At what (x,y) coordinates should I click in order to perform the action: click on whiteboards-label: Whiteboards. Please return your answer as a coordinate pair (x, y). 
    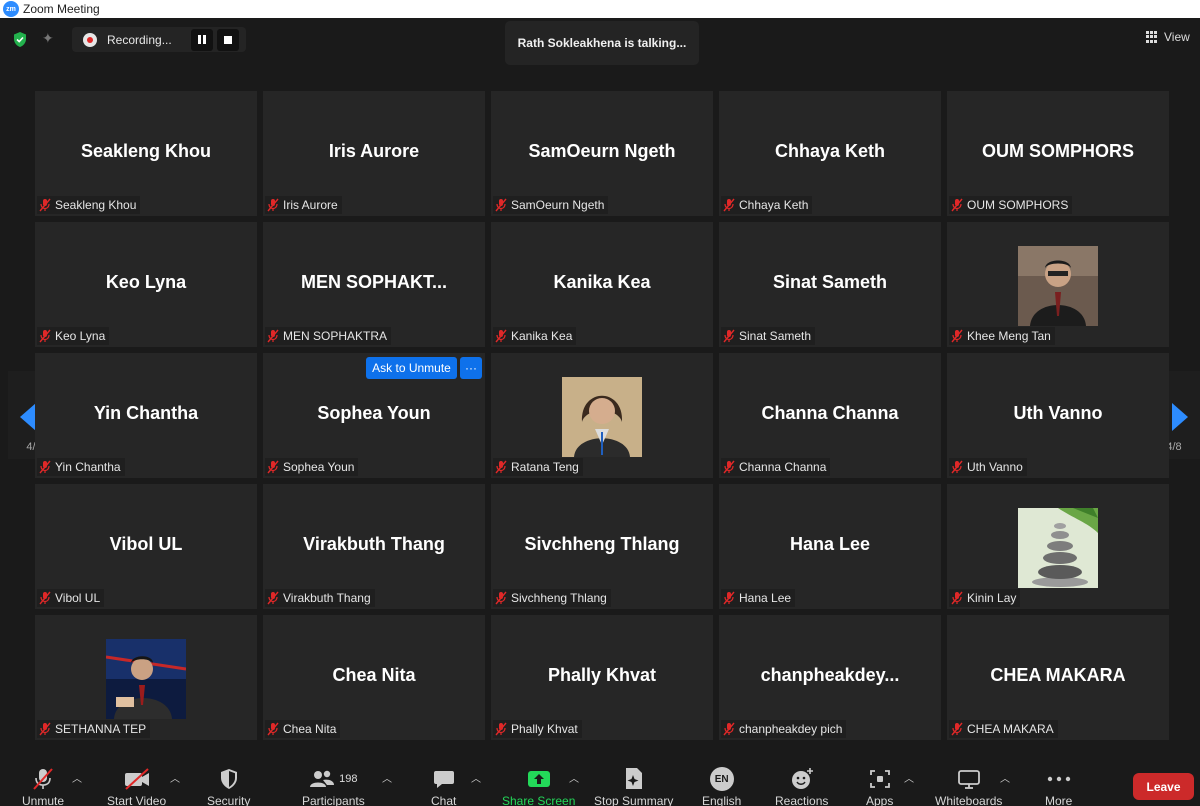
    Looking at the image, I should click on (969, 800).